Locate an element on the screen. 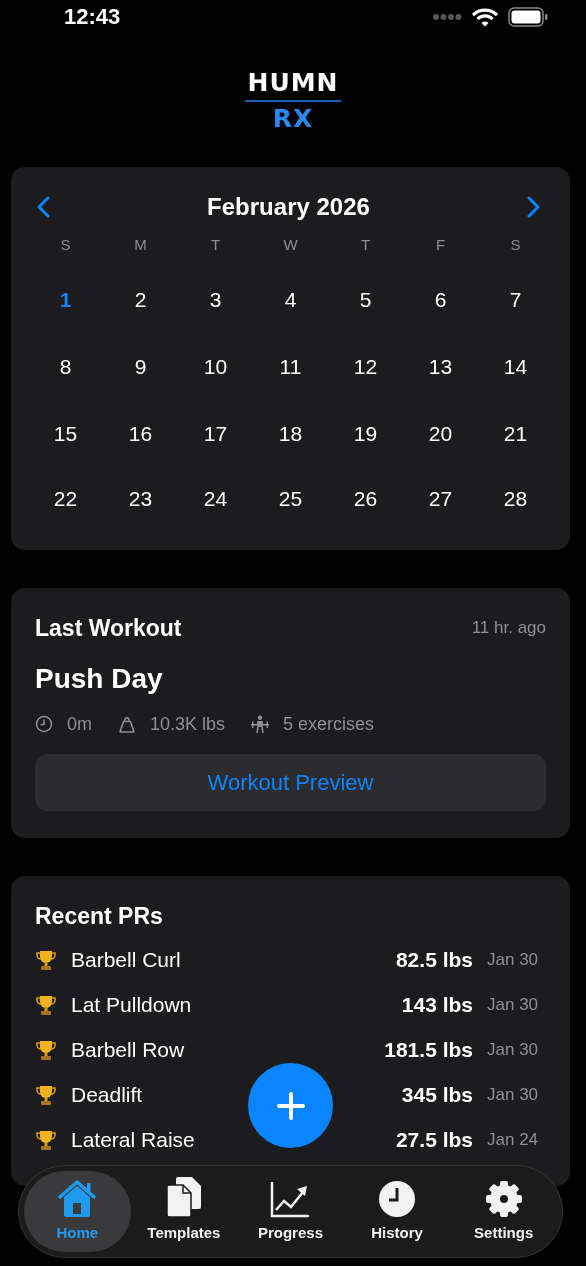 The width and height of the screenshot is (586, 1266). tab-item: Progress is located at coordinates (290, 1211).